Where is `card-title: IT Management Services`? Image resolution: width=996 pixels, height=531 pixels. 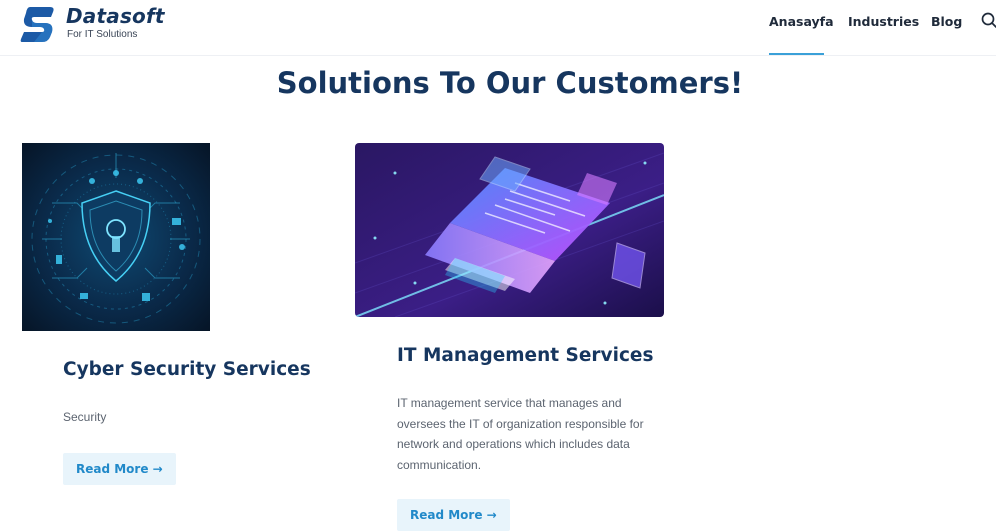
card-title: IT Management Services is located at coordinates (525, 356).